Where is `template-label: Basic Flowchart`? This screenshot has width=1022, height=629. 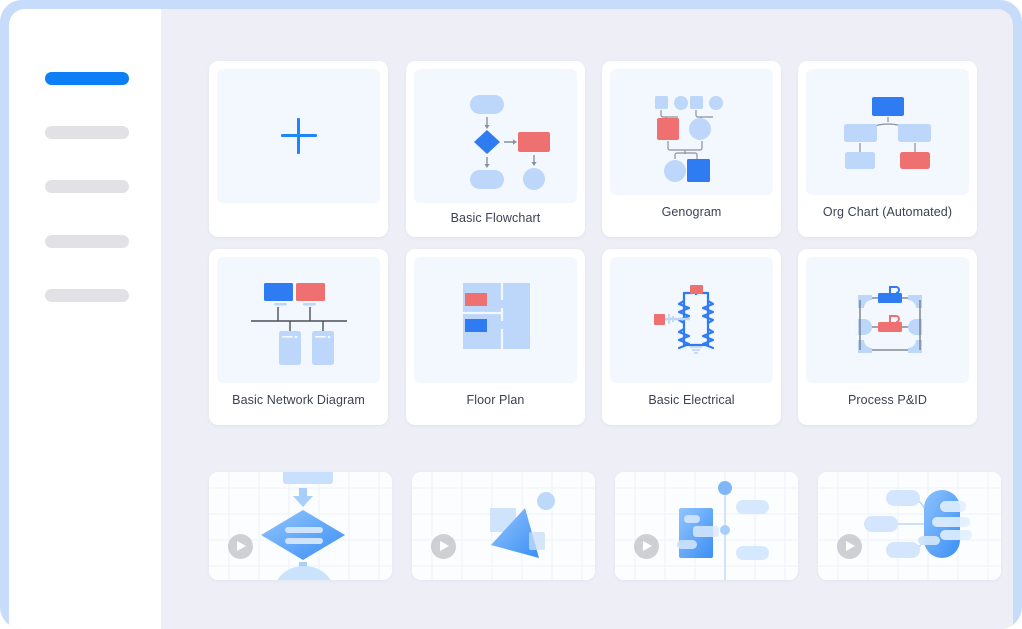
template-label: Basic Flowchart is located at coordinates (495, 218).